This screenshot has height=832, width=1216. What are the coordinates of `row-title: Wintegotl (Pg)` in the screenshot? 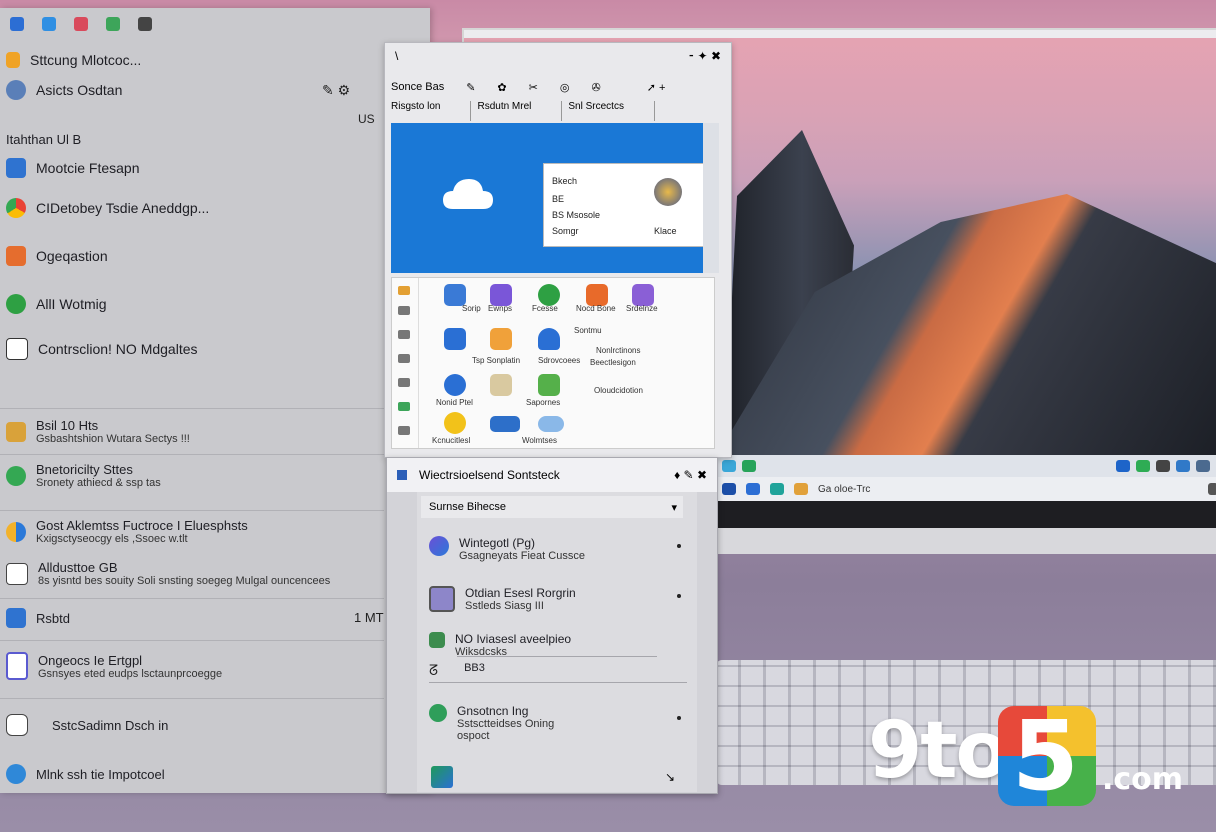 It's located at (497, 543).